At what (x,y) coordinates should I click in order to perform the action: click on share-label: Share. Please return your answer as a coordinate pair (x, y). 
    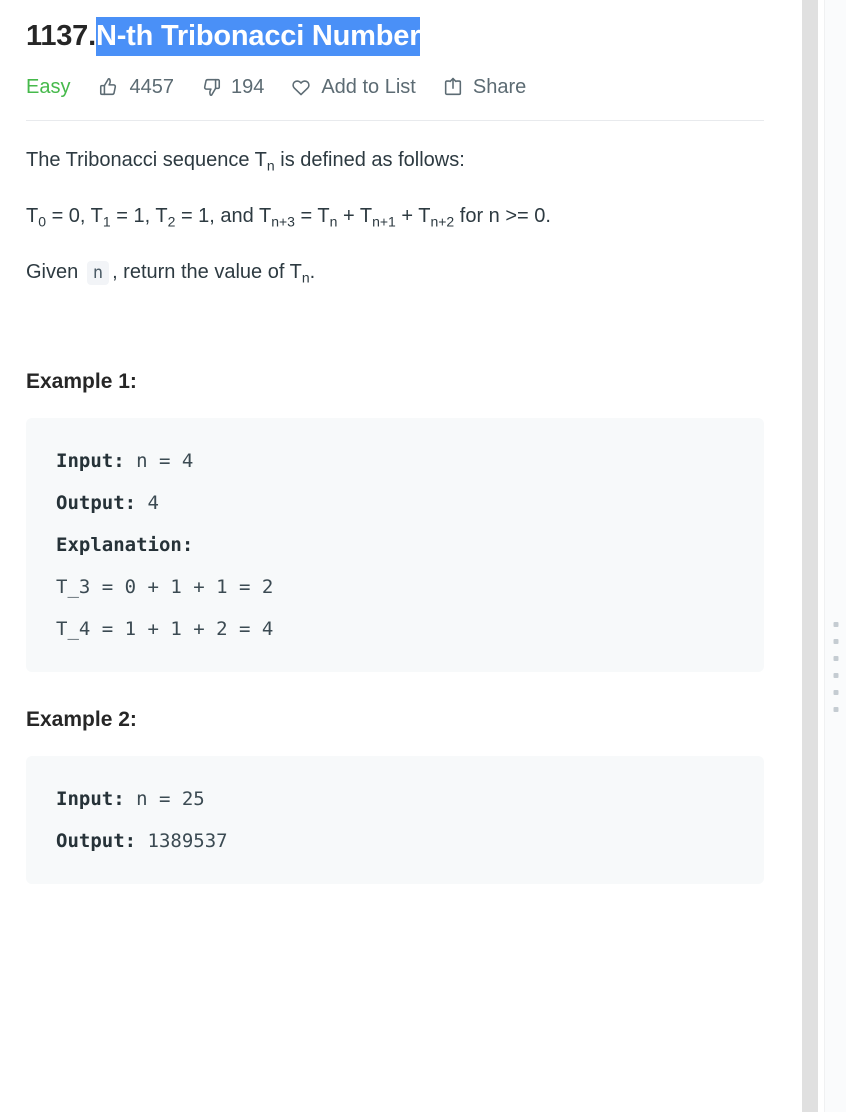
    Looking at the image, I should click on (499, 86).